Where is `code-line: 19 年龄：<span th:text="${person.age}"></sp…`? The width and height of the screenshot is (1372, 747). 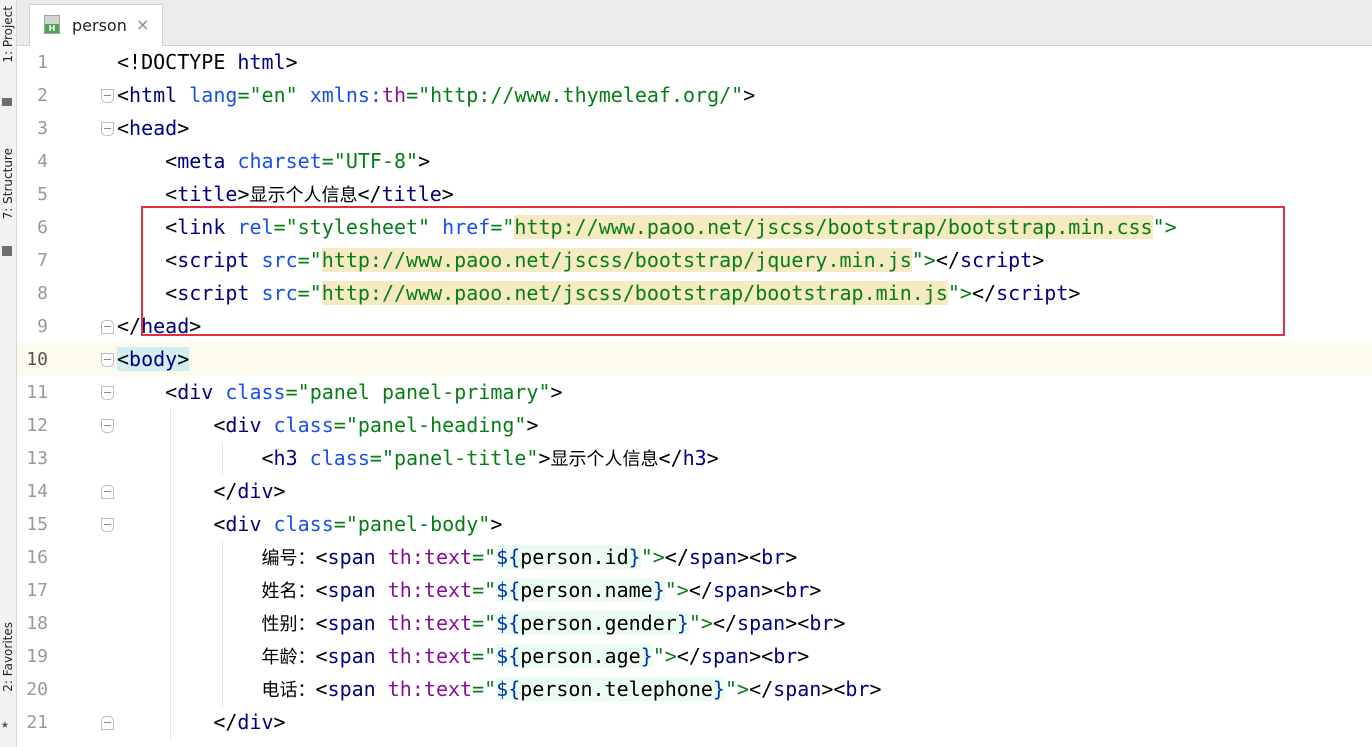
code-line: 19 年龄：<span th:text="${person.age}"></sp… is located at coordinates (694, 656).